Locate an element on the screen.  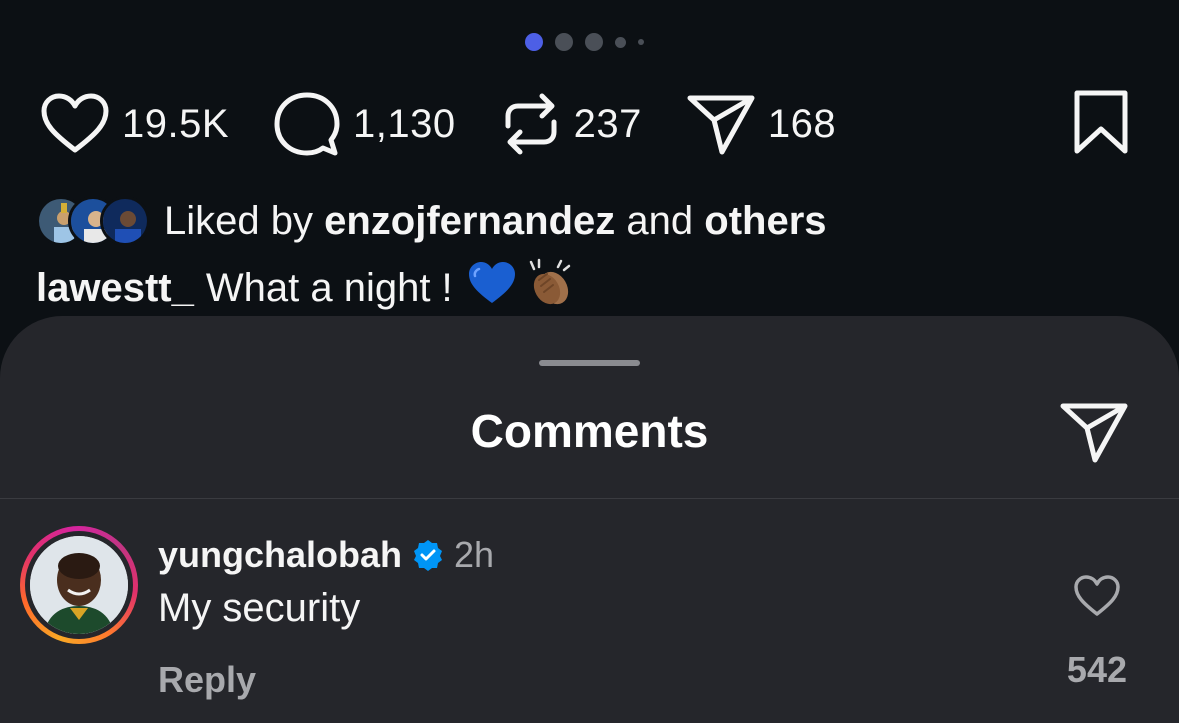
post-caption: lawestt_ What a night ! is located at coordinates (305, 288).